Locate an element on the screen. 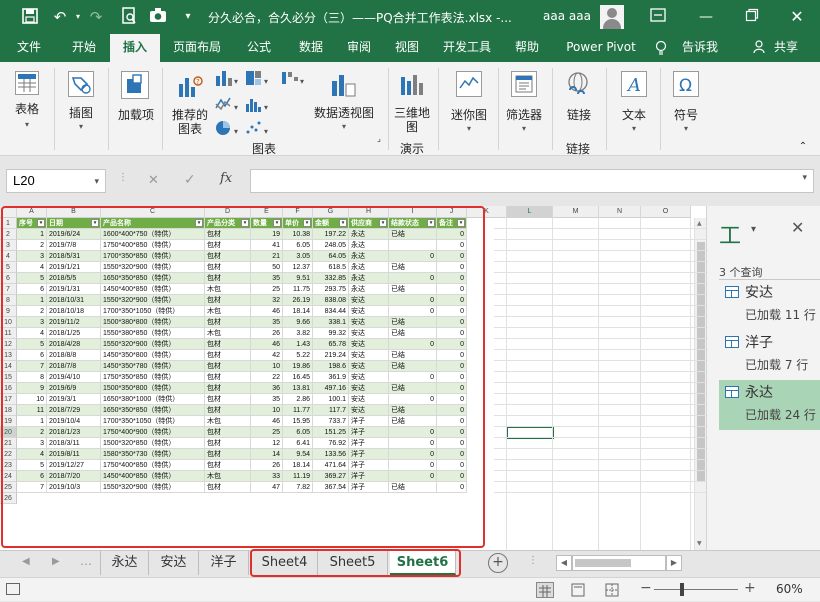  print-preview-icon is located at coordinates (129, 17).